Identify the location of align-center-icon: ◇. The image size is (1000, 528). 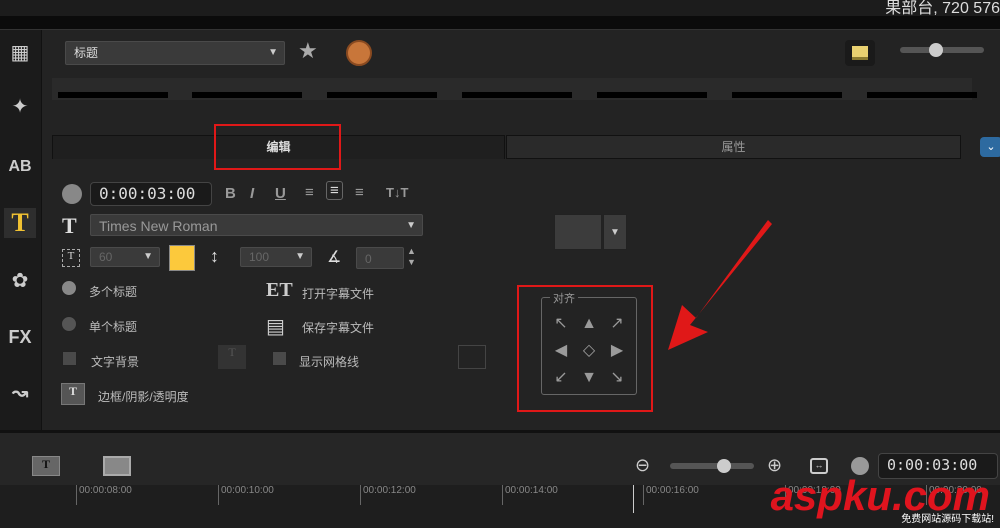
(589, 351).